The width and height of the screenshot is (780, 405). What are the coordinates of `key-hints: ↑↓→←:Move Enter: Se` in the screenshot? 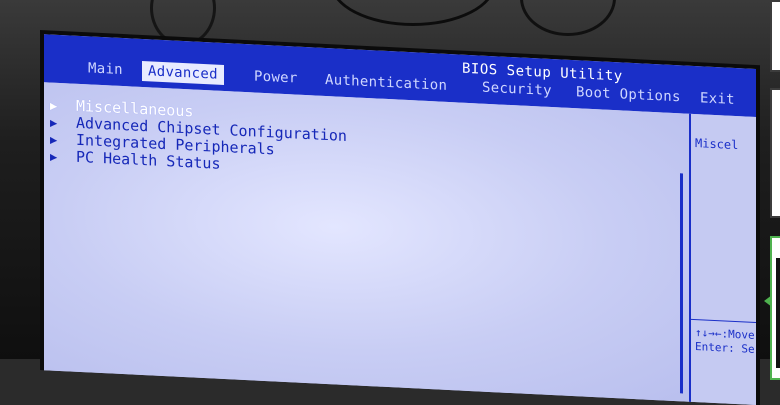 It's located at (725, 341).